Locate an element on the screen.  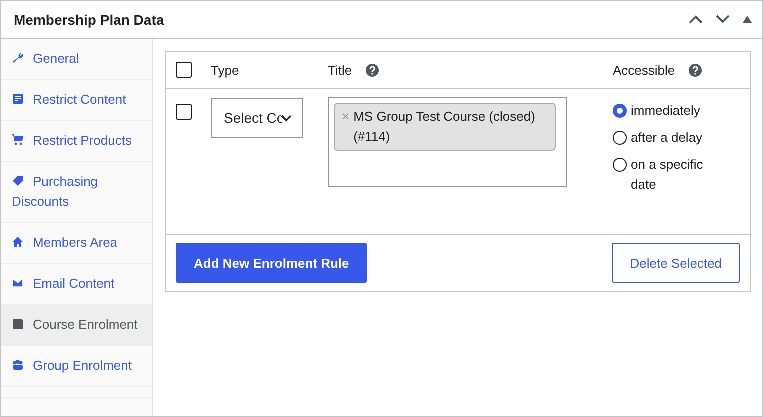
select-all-checkbox is located at coordinates (184, 70).